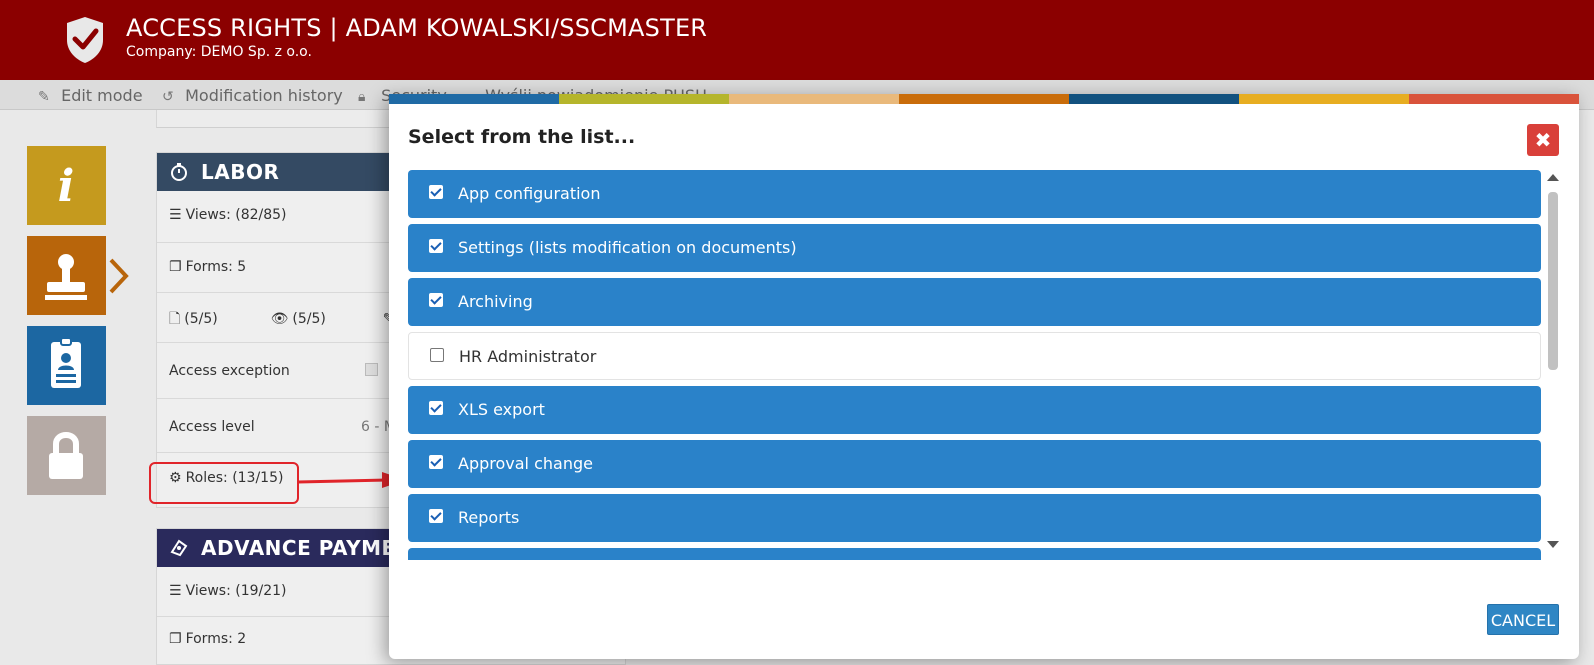 This screenshot has height=665, width=1594. What do you see at coordinates (417, 28) in the screenshot?
I see `page-title: ACCESS RIGHTS | ADAM KOWALSKI/SSCMASTER` at bounding box center [417, 28].